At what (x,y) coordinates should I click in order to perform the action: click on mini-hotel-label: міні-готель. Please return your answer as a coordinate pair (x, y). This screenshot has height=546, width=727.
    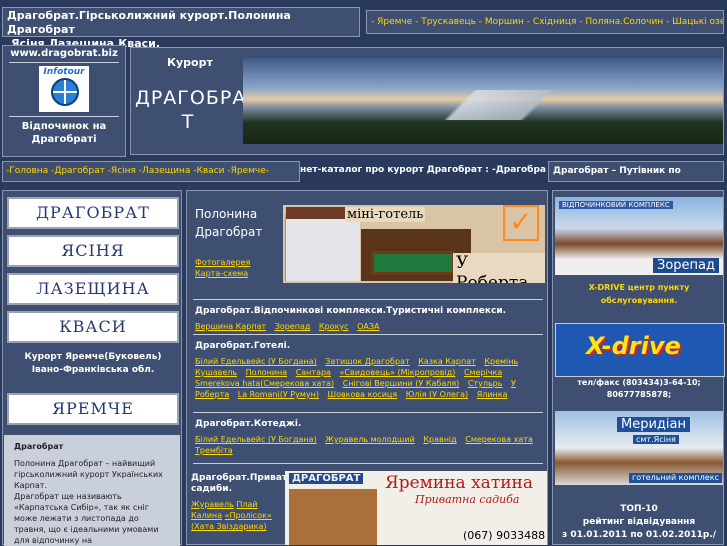
    Looking at the image, I should click on (385, 214).